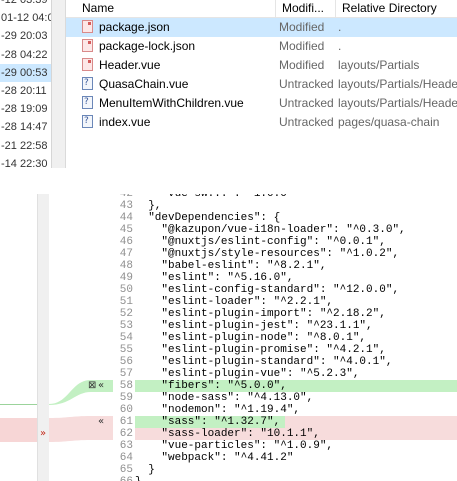 The width and height of the screenshot is (457, 481). Describe the element at coordinates (261, 65) in the screenshot. I see `file-row: Header.vue Modified layouts/Partials` at that location.